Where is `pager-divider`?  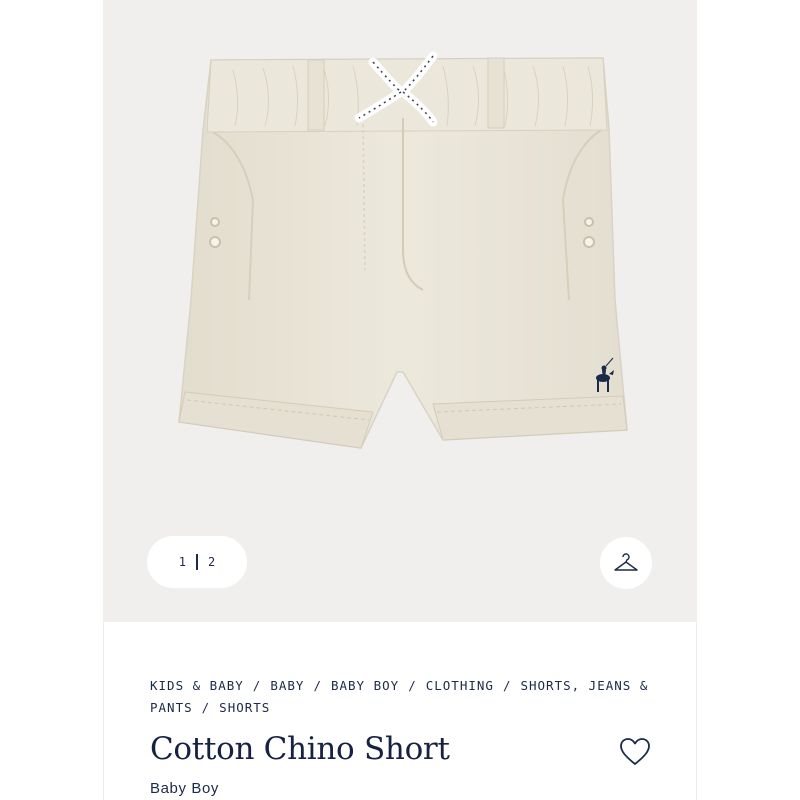
pager-divider is located at coordinates (197, 562).